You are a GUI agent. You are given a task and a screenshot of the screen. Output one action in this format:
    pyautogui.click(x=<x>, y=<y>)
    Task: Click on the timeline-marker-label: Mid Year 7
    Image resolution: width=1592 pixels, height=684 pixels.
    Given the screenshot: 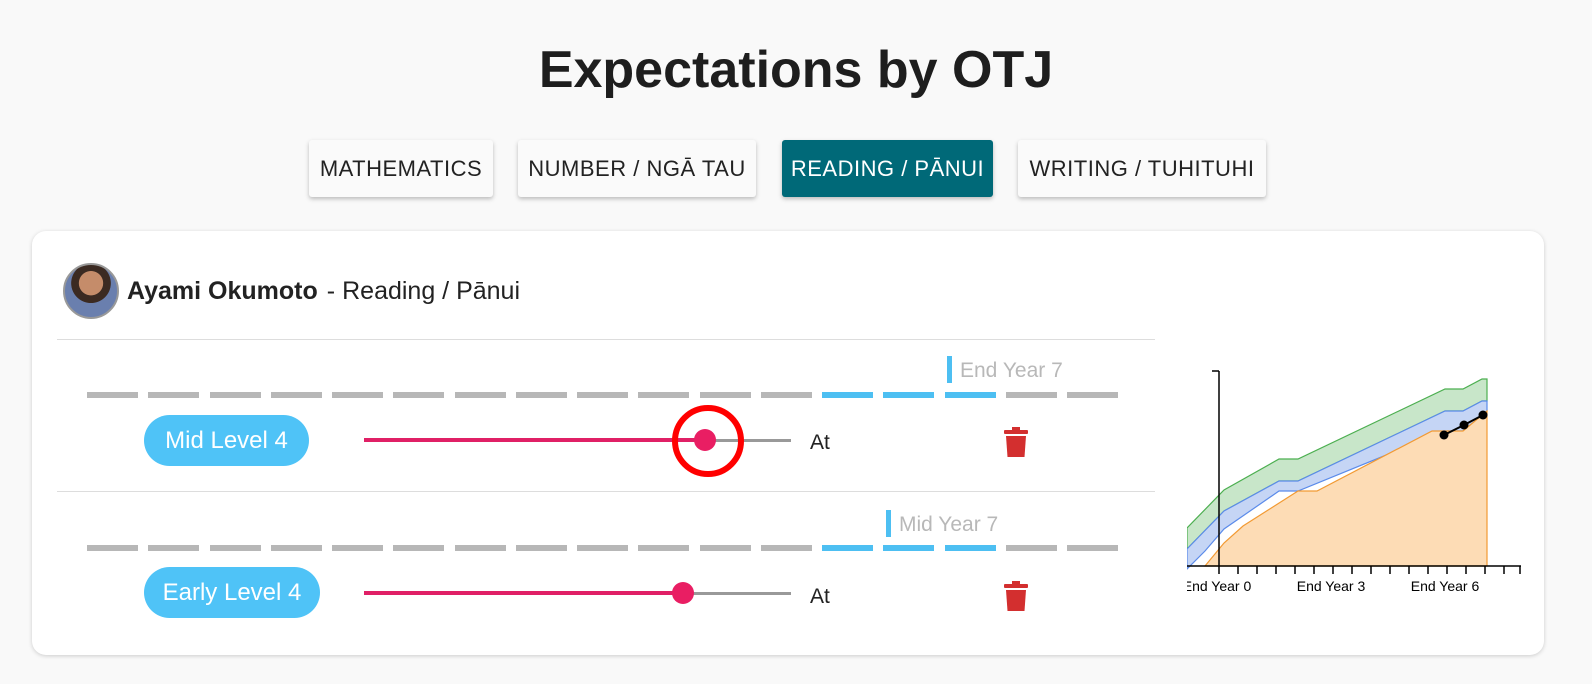 What is the action you would take?
    pyautogui.click(x=949, y=524)
    